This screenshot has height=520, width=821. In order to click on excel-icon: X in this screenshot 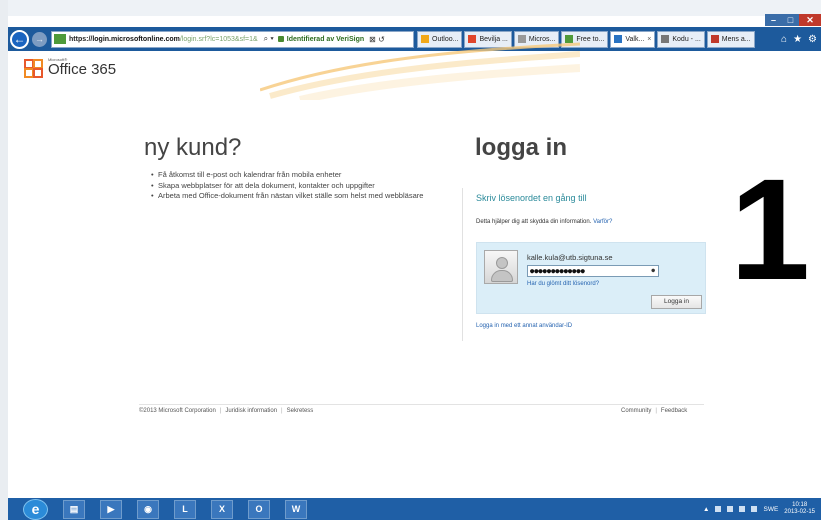, I will do `click(222, 509)`.